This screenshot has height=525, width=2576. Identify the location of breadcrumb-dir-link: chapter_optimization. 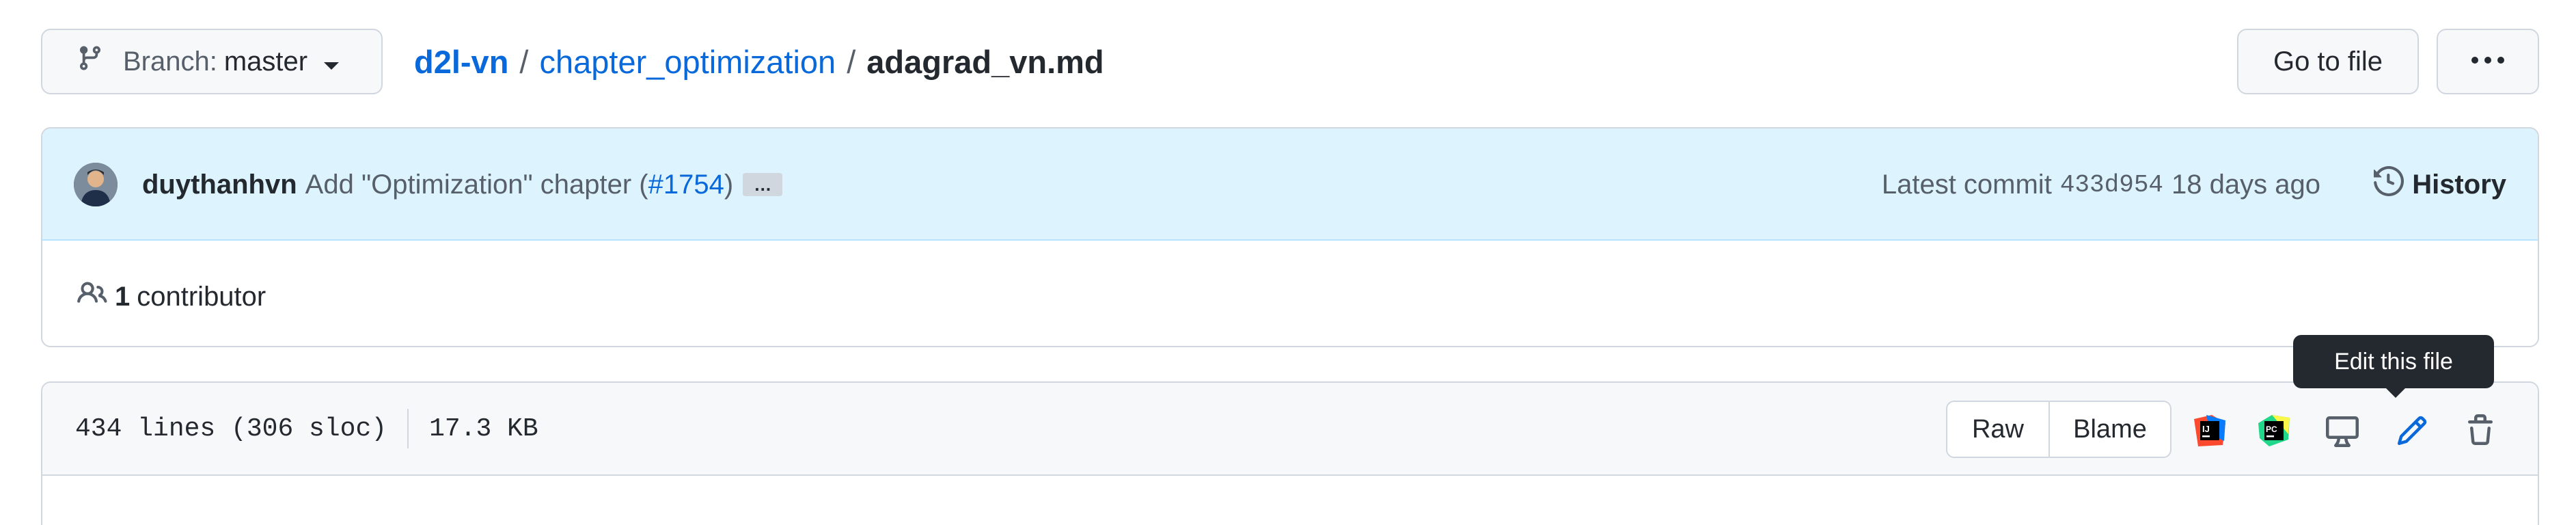
(687, 62).